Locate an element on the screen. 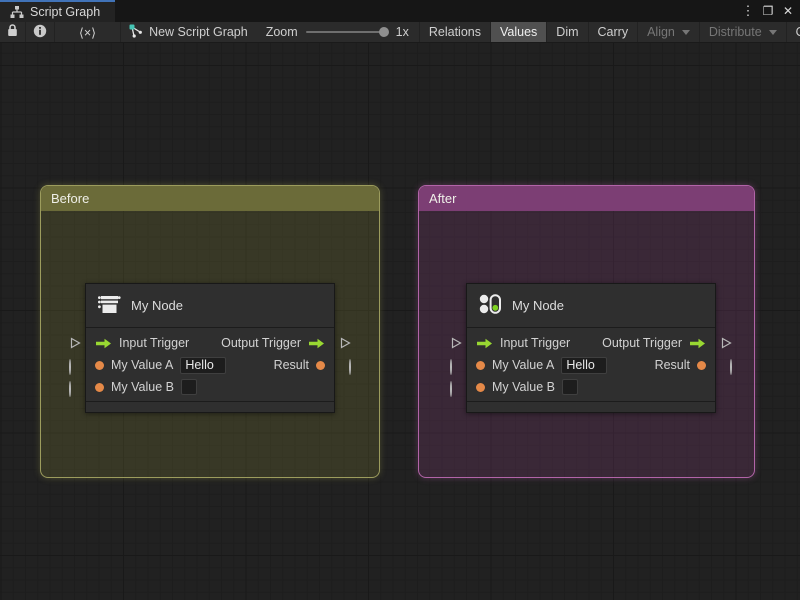 The width and height of the screenshot is (800, 600). close-icon: ✕ is located at coordinates (788, 11).